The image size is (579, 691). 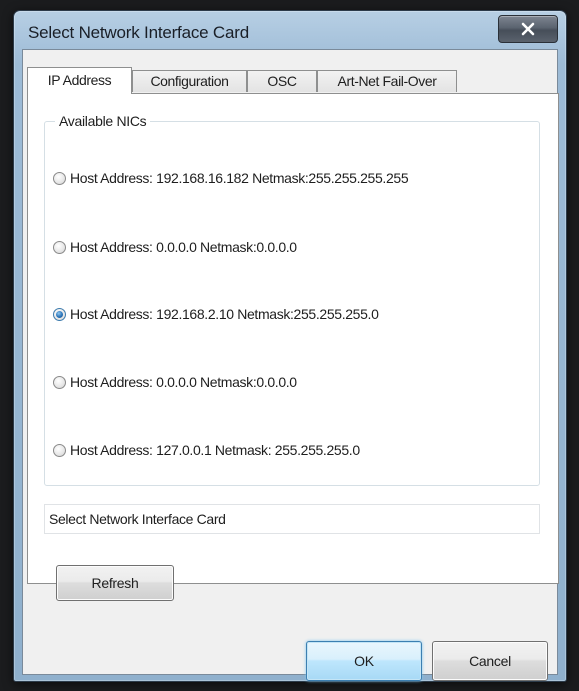 I want to click on close-icon, so click(x=528, y=29).